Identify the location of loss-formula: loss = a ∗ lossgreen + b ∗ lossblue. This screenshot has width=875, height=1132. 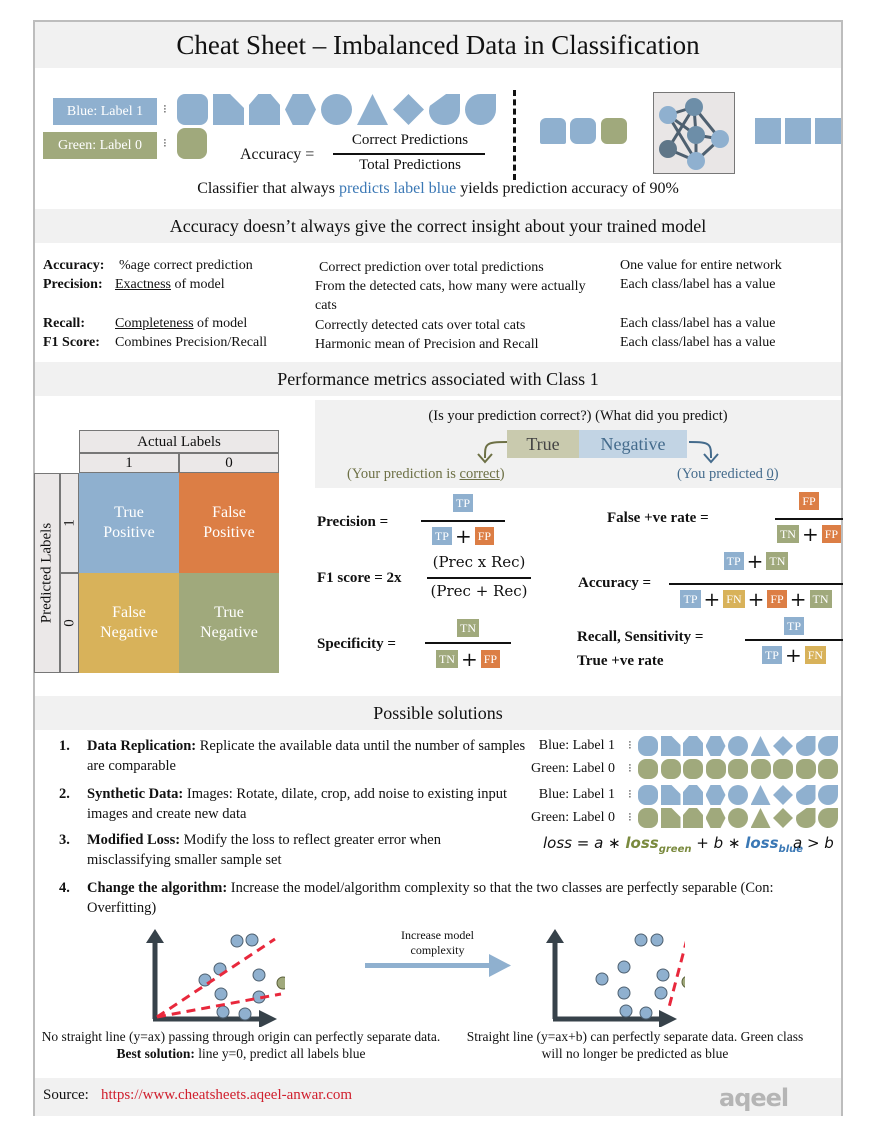
(673, 844).